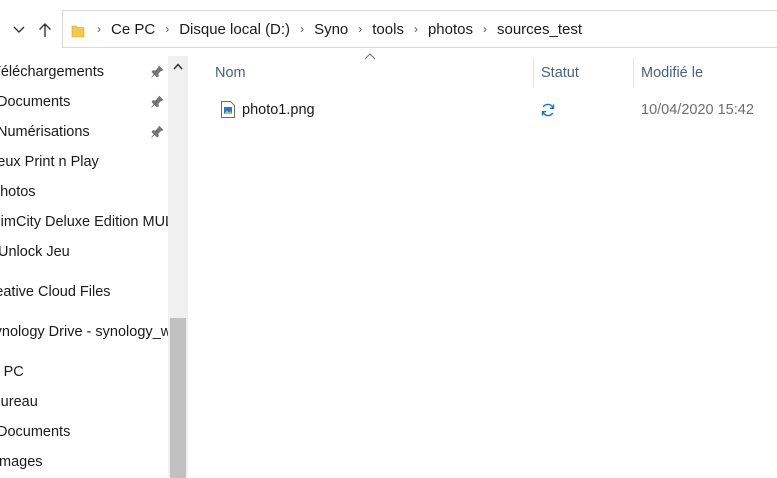  I want to click on column-header-modified: Modifié le, so click(672, 73).